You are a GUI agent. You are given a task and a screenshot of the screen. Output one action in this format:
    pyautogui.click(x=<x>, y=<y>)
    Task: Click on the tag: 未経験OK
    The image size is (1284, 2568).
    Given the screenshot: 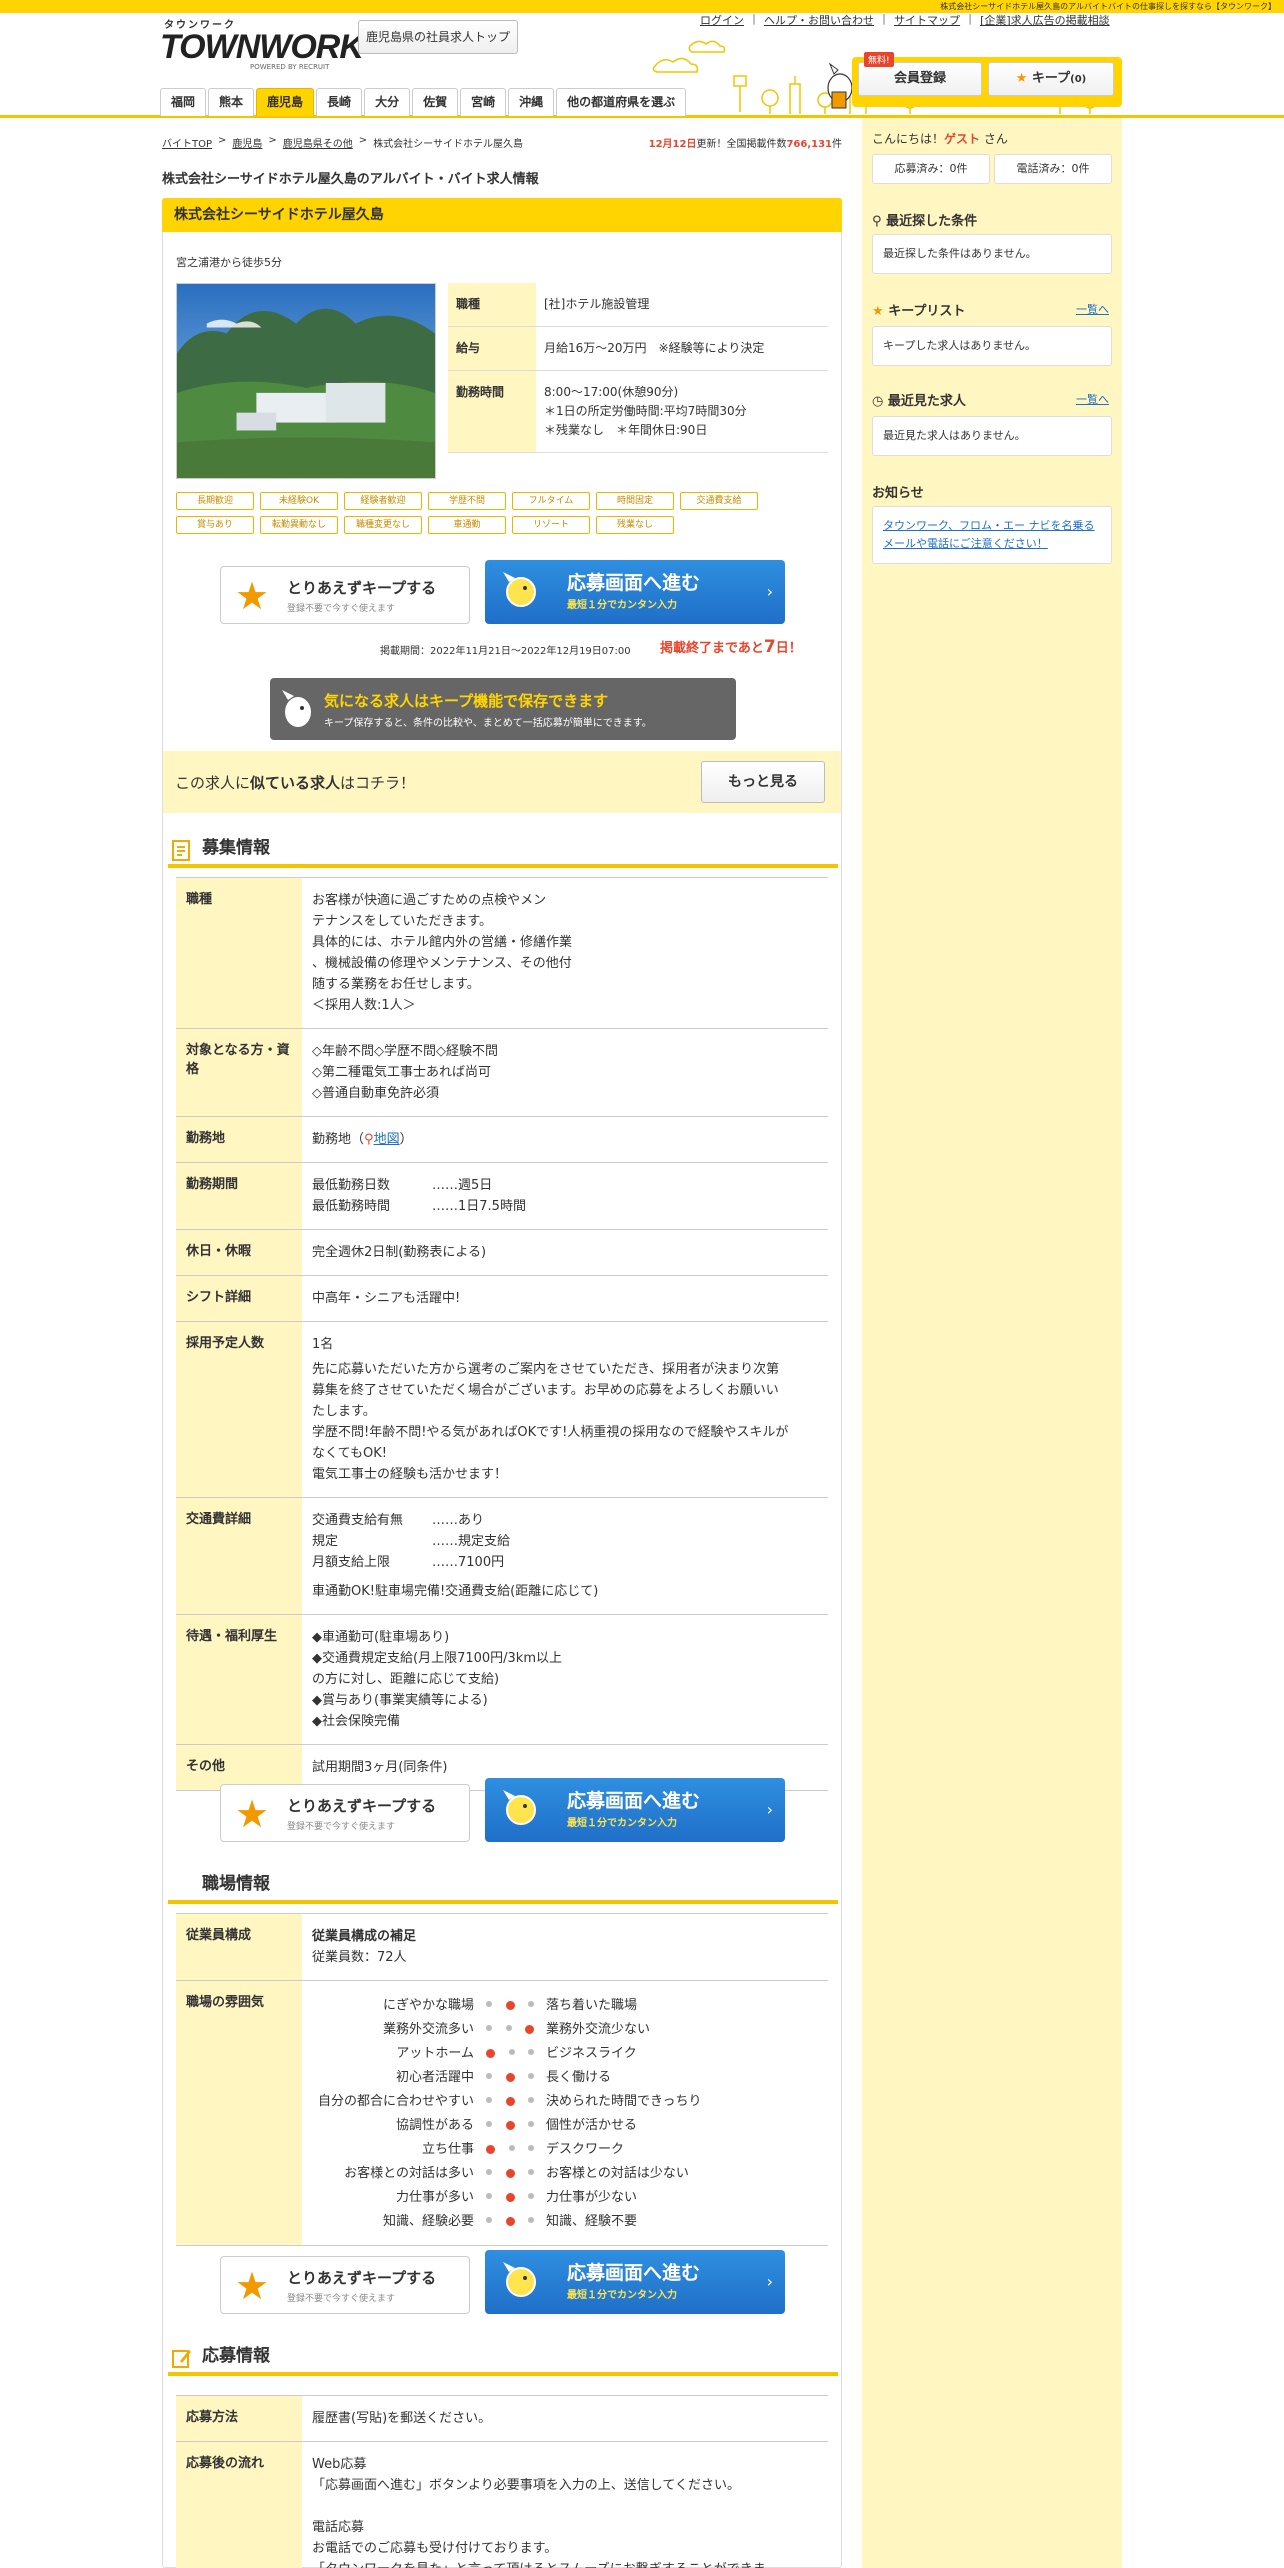 What is the action you would take?
    pyautogui.click(x=299, y=501)
    